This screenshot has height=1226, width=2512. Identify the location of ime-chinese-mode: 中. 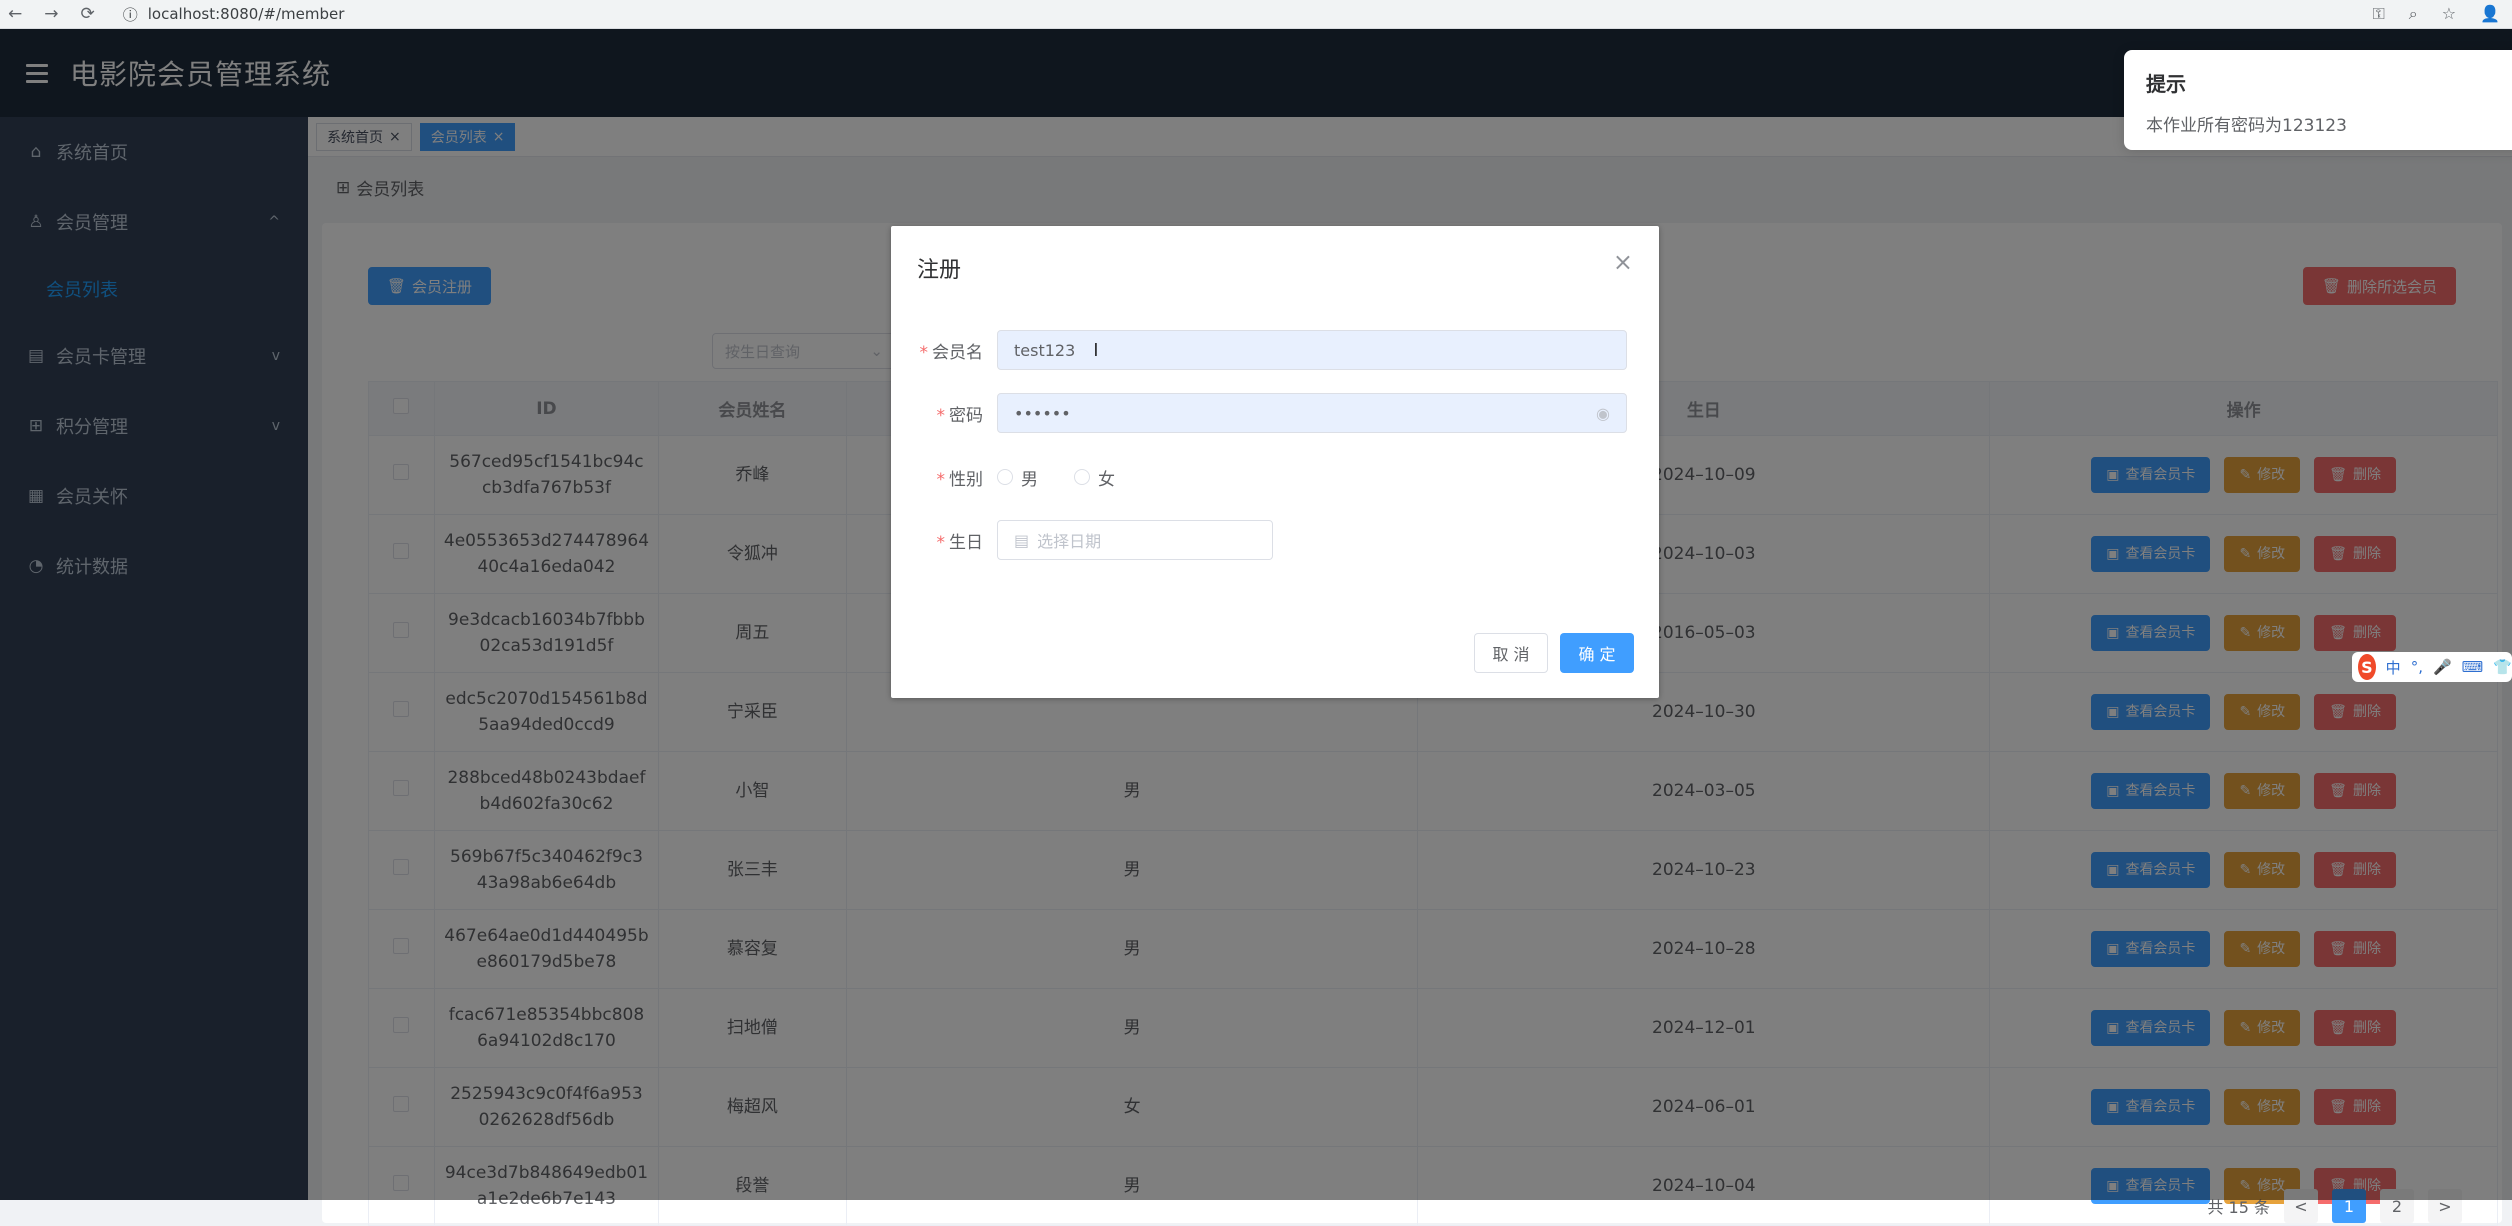
(2393, 667).